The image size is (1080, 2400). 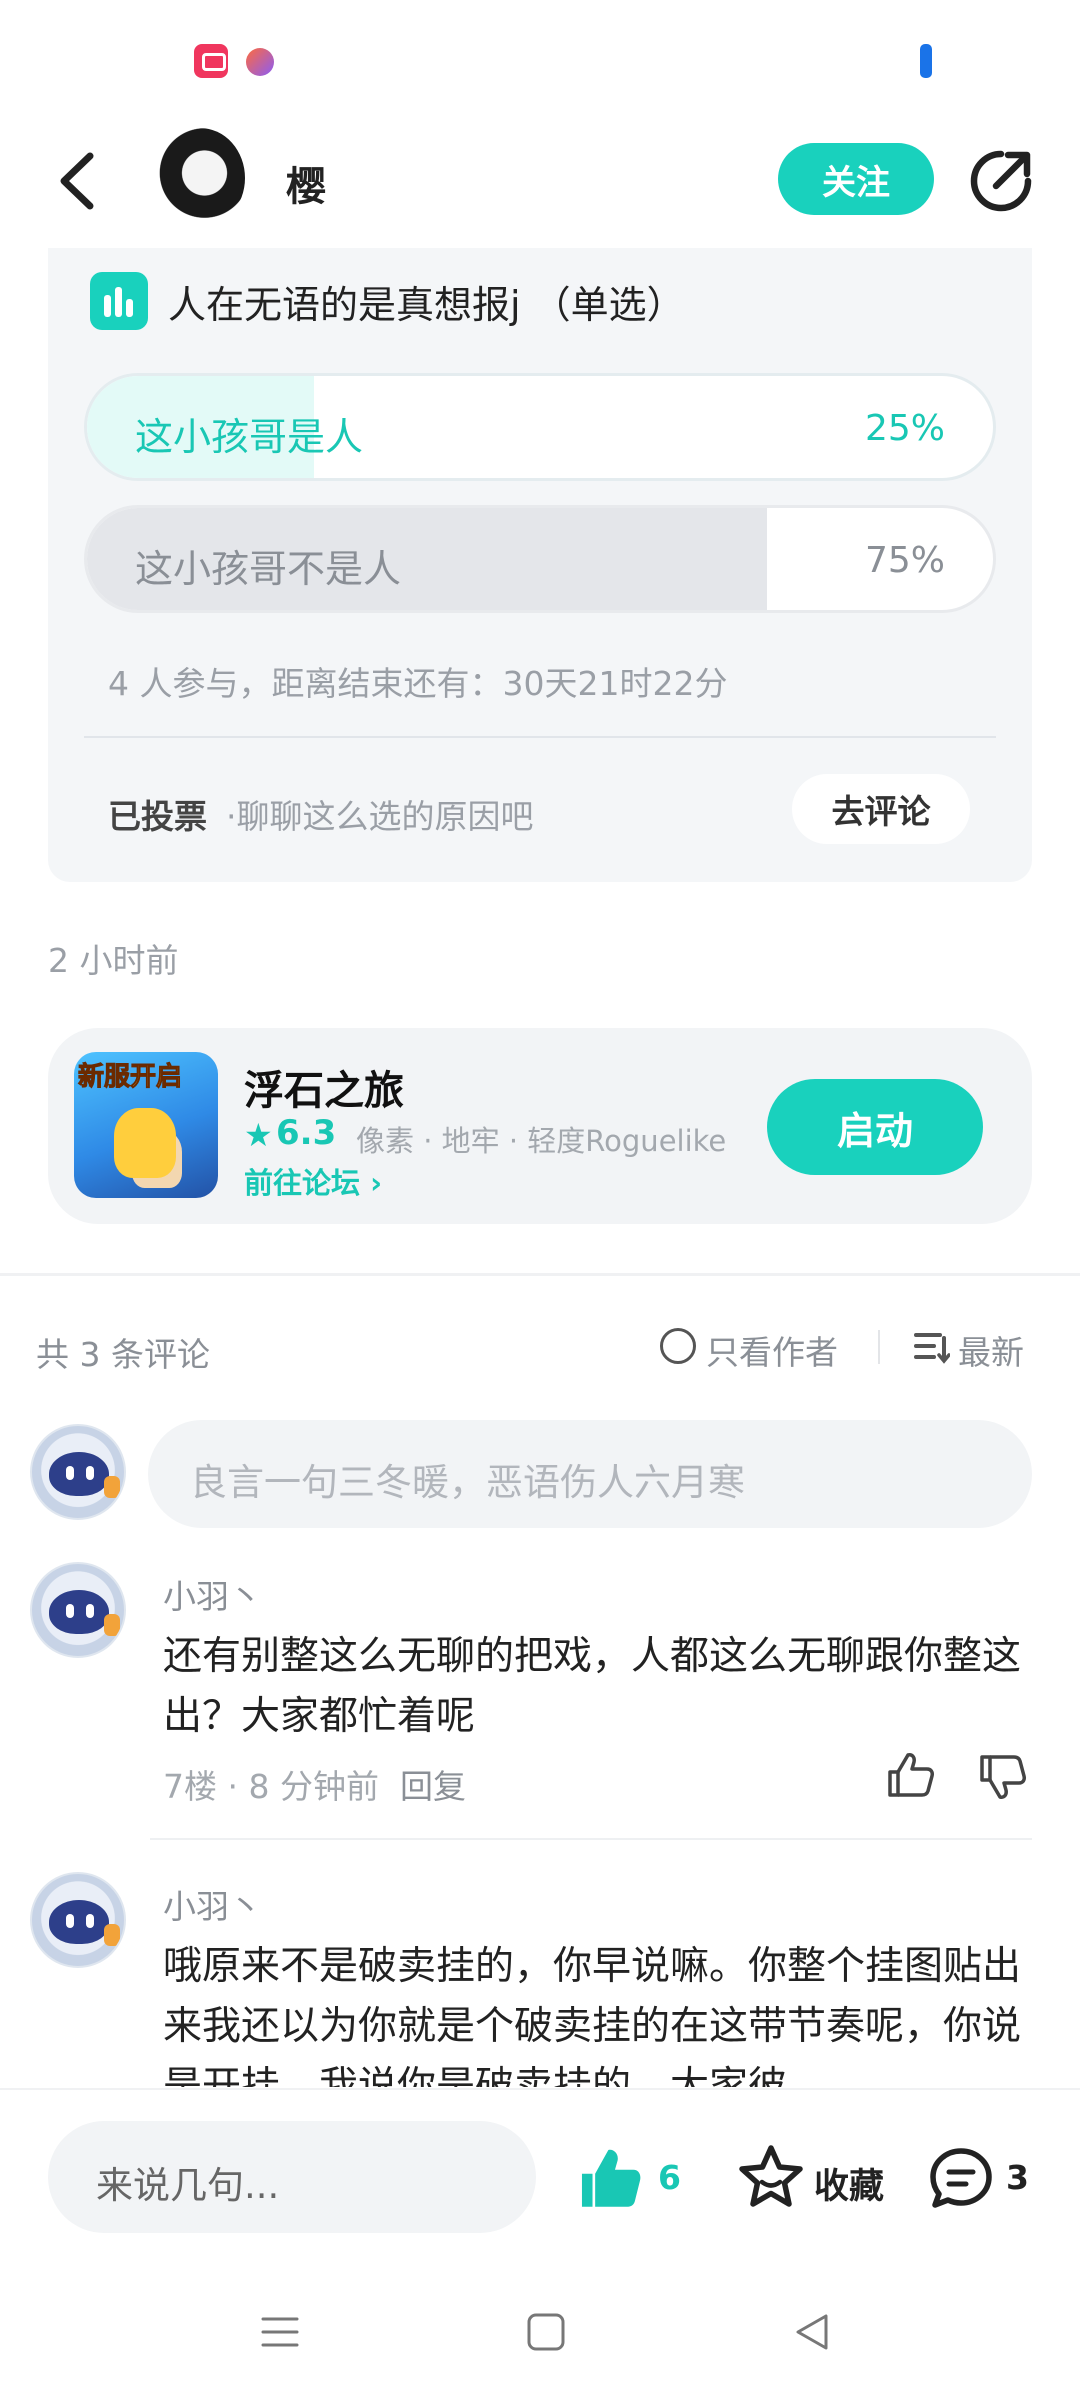 What do you see at coordinates (904, 560) in the screenshot?
I see `poll-option-2-percent: 75%` at bounding box center [904, 560].